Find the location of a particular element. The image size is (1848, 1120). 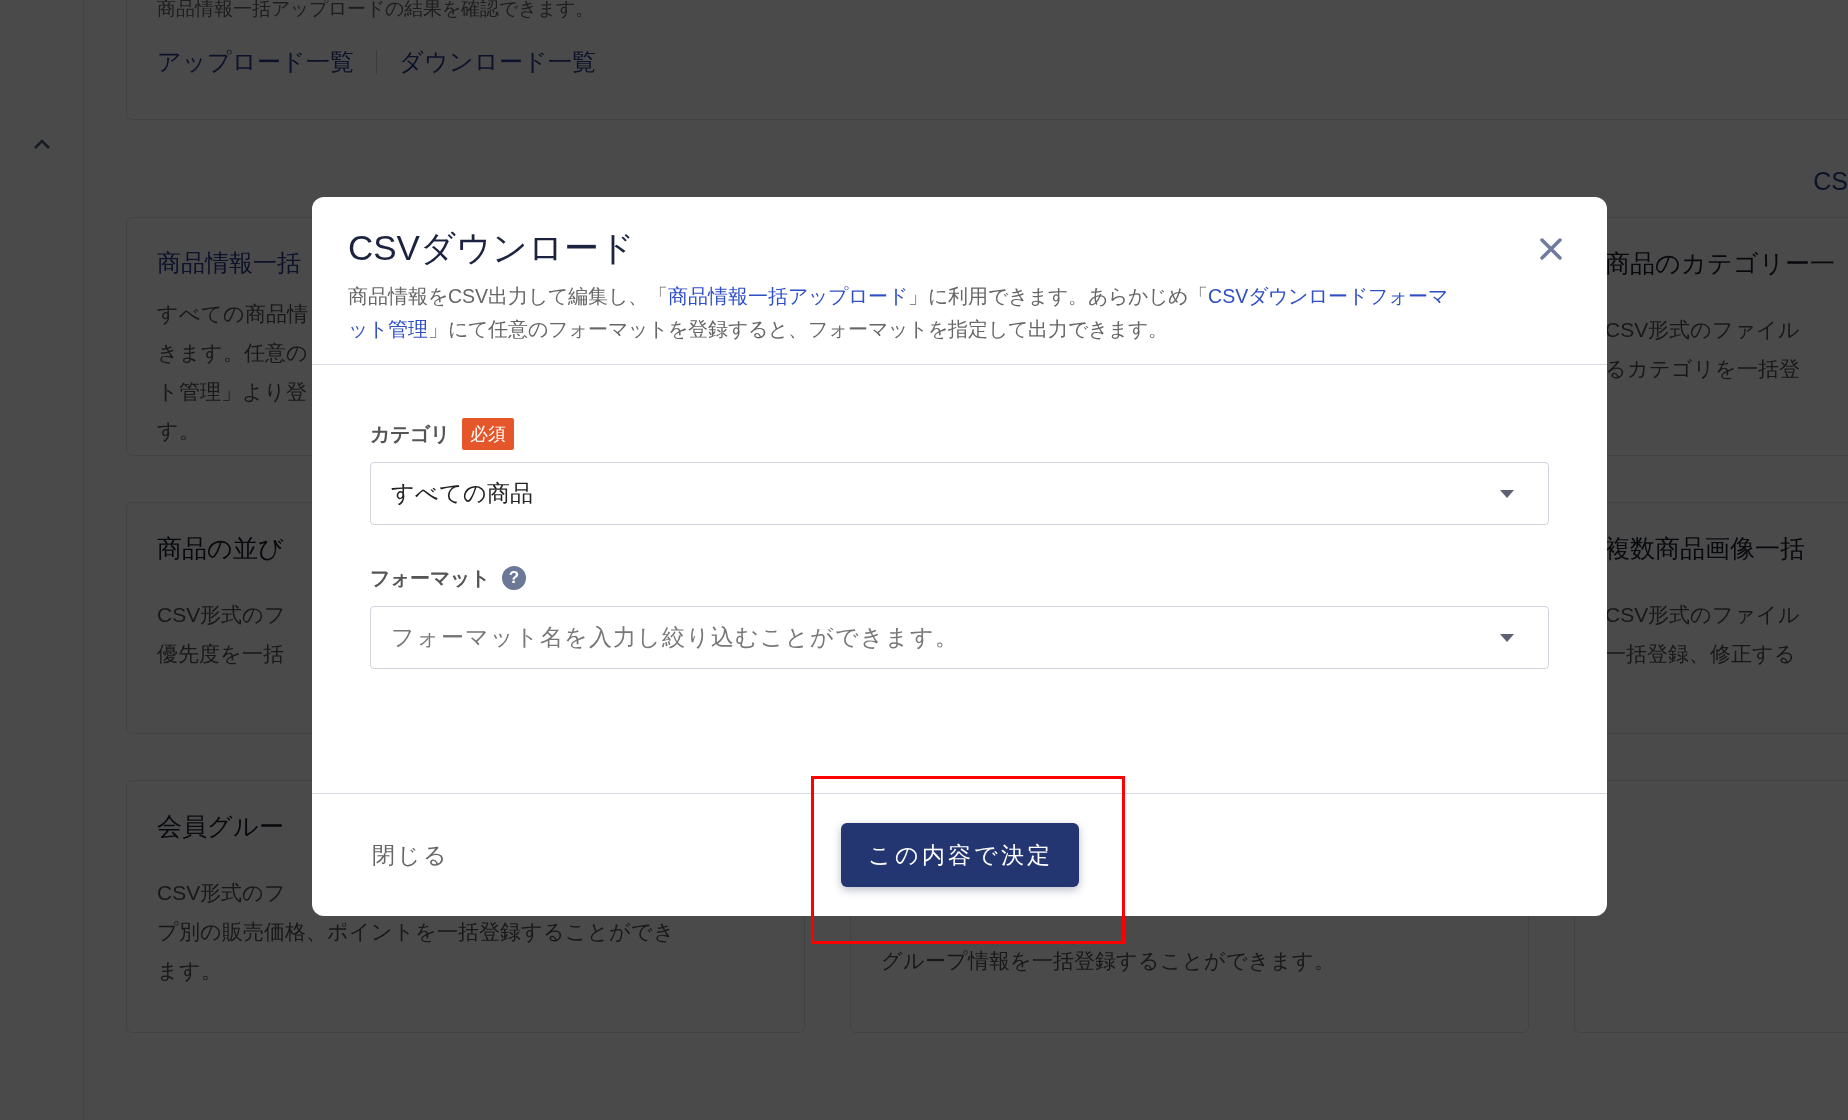

card-title: 商品のカテゴリー一 is located at coordinates (1720, 263).